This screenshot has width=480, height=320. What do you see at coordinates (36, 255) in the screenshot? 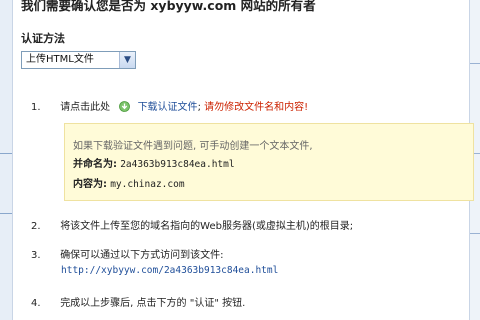
I see `step-number: 3.` at bounding box center [36, 255].